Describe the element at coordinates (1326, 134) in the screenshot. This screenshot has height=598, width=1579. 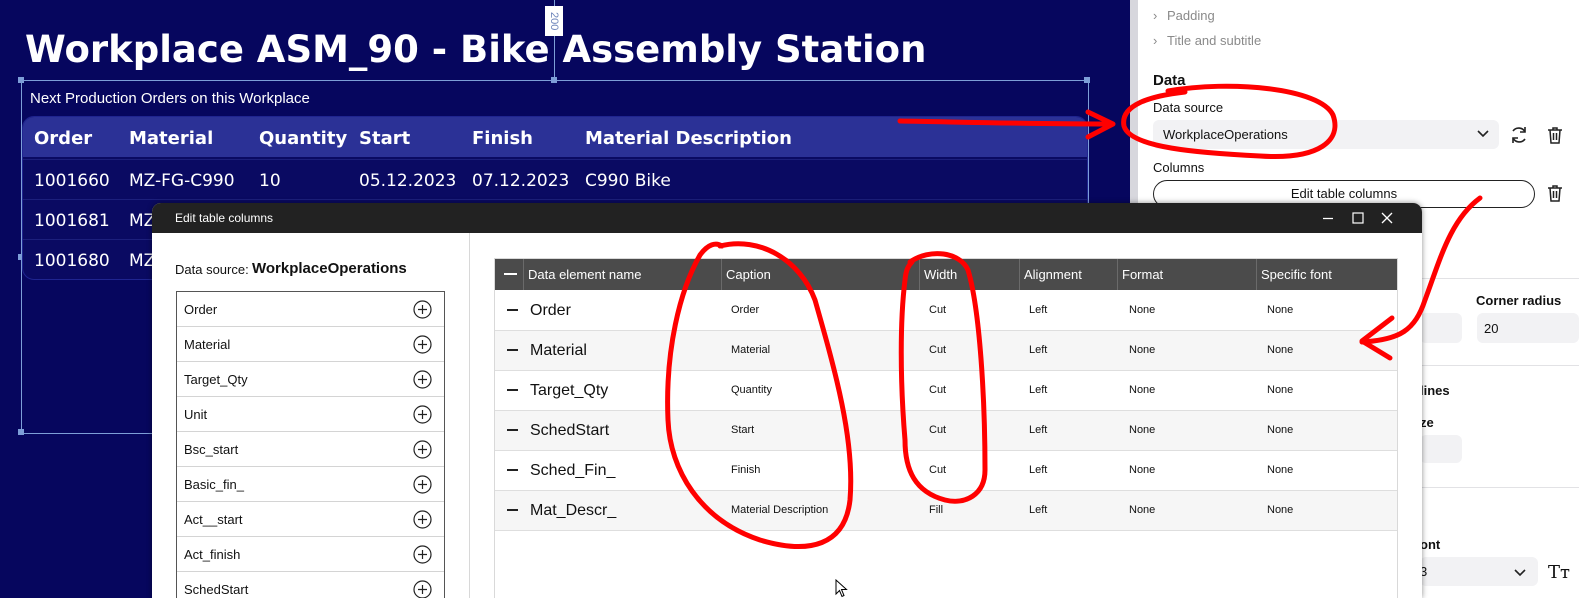
I see `data-source-select: WorkplaceOperations` at that location.